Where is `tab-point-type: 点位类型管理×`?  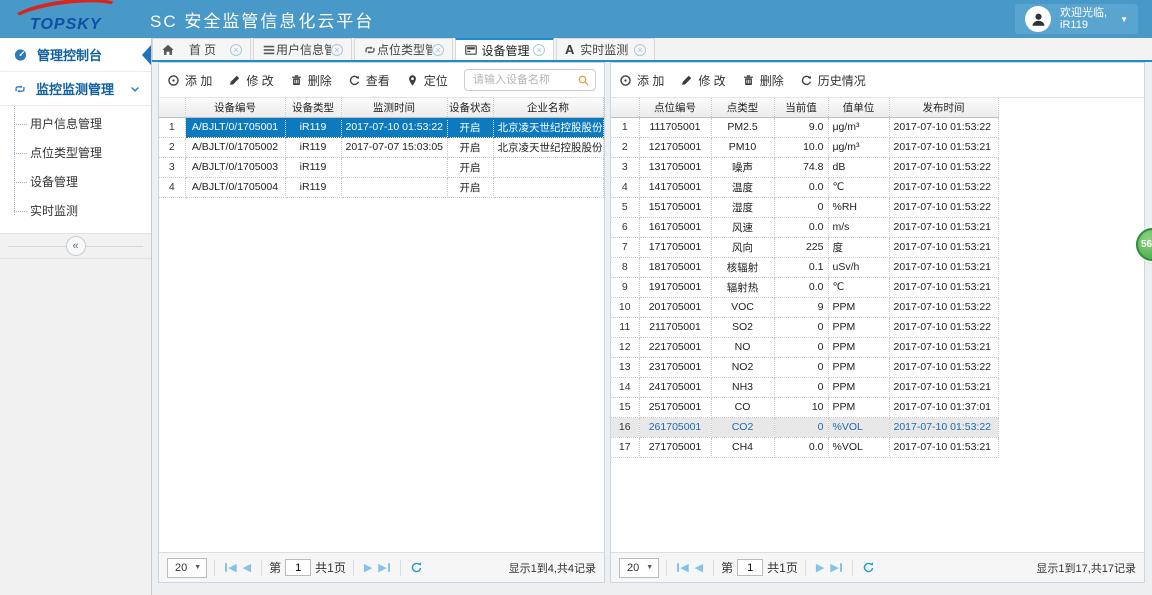
tab-point-type: 点位类型管理× is located at coordinates (403, 49).